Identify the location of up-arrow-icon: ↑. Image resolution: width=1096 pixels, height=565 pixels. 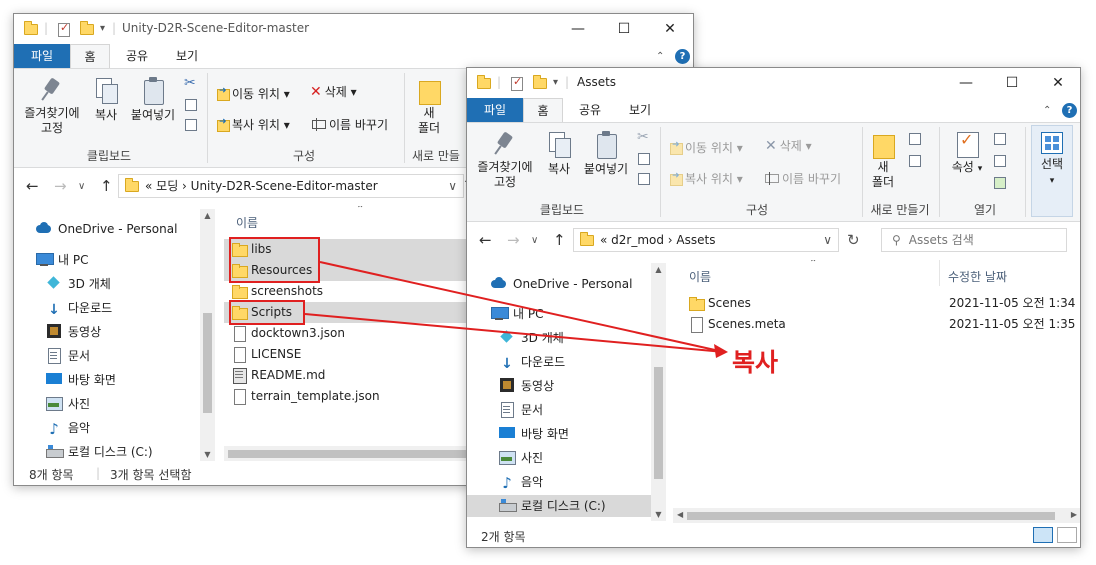
(106, 186).